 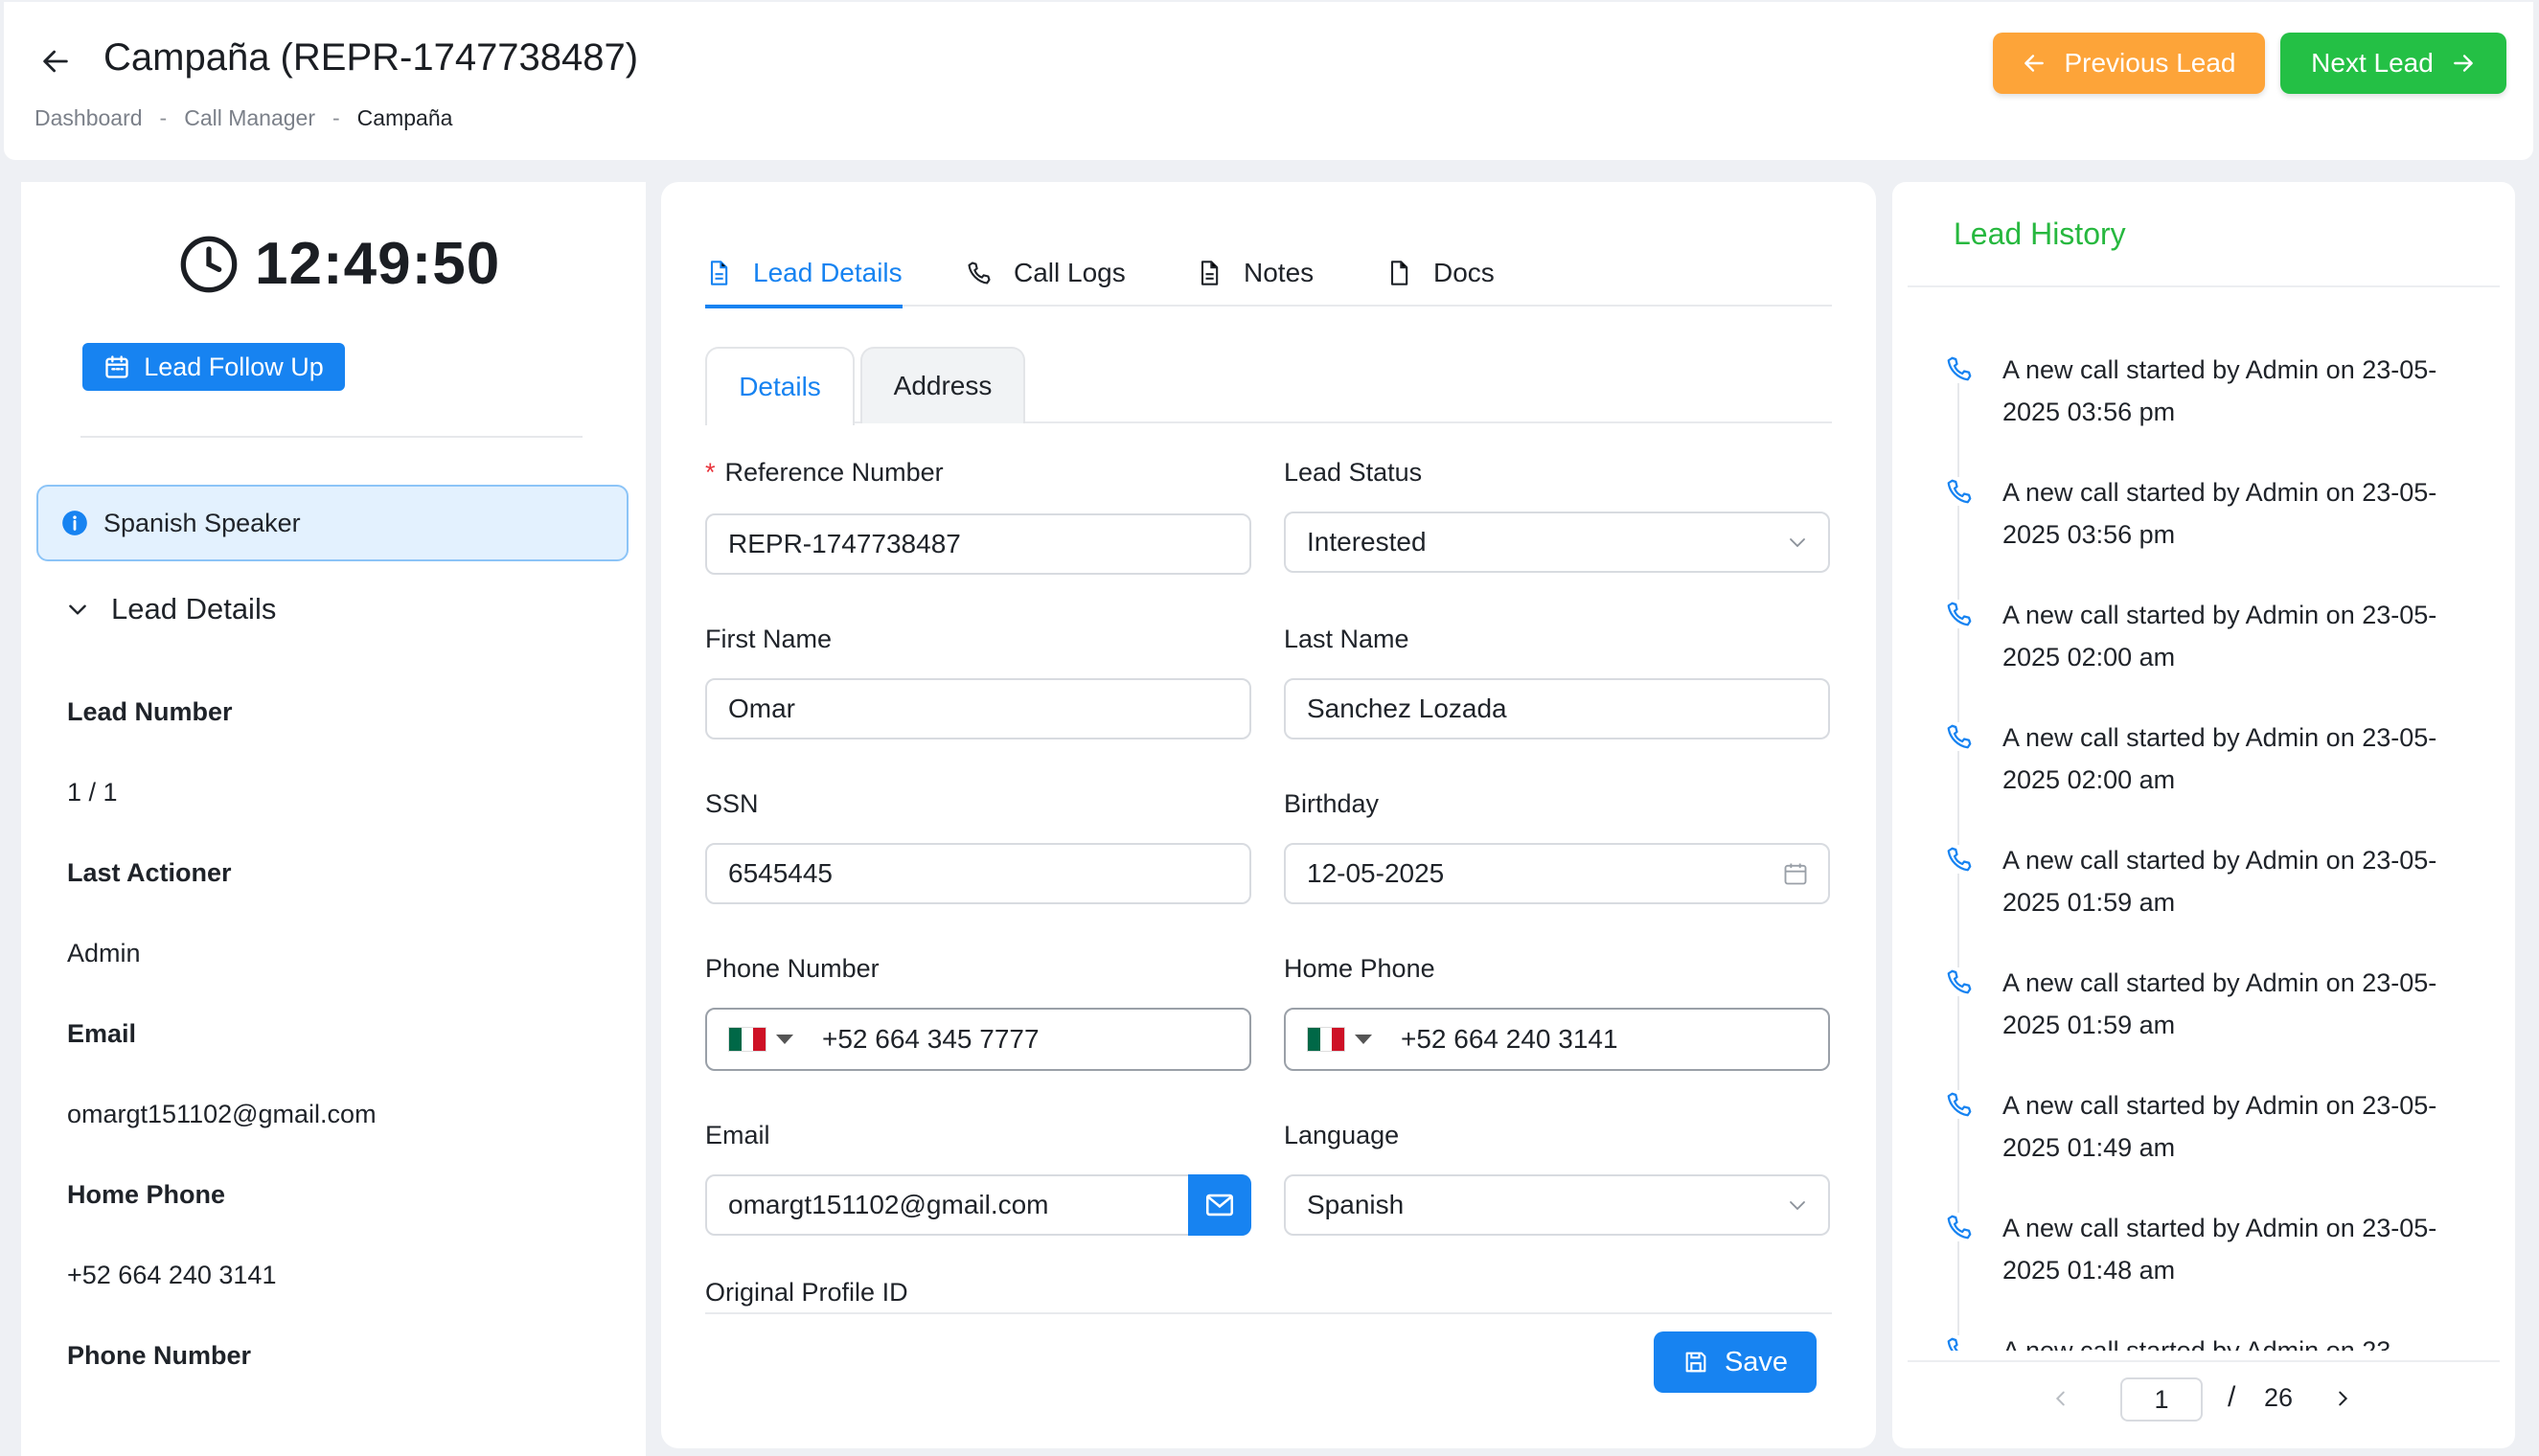 I want to click on reference-number-label: * Reference Number, so click(x=824, y=473).